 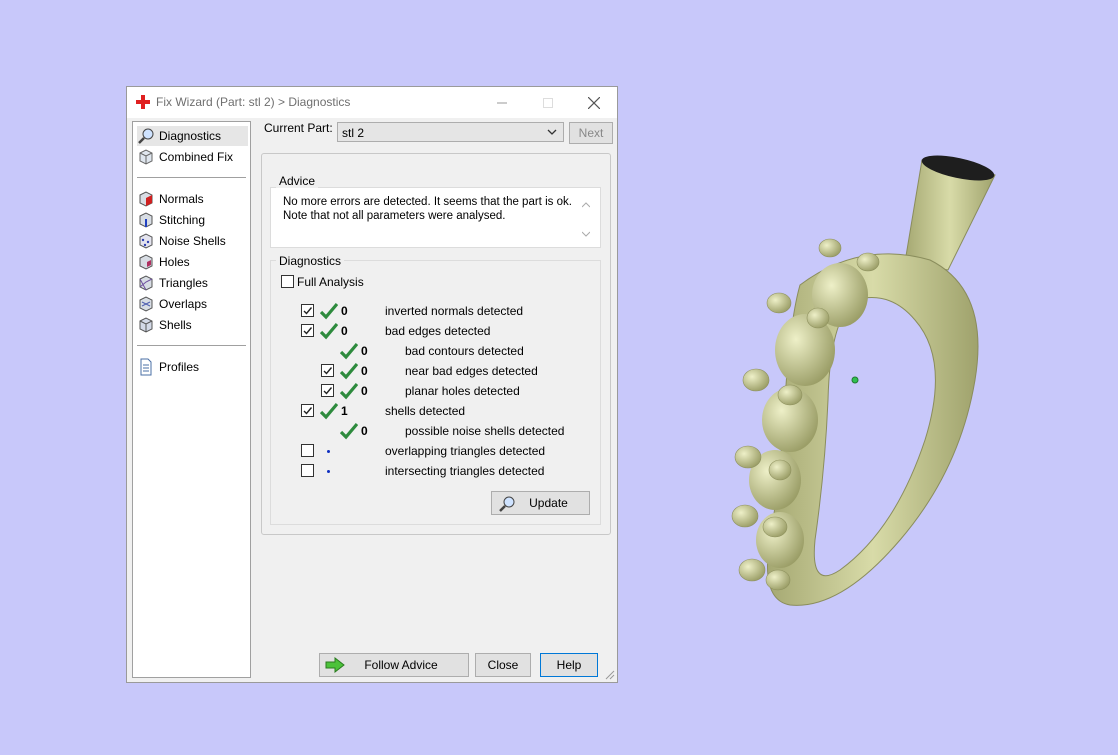 What do you see at coordinates (364, 391) in the screenshot?
I see `planar-holes-count: 0` at bounding box center [364, 391].